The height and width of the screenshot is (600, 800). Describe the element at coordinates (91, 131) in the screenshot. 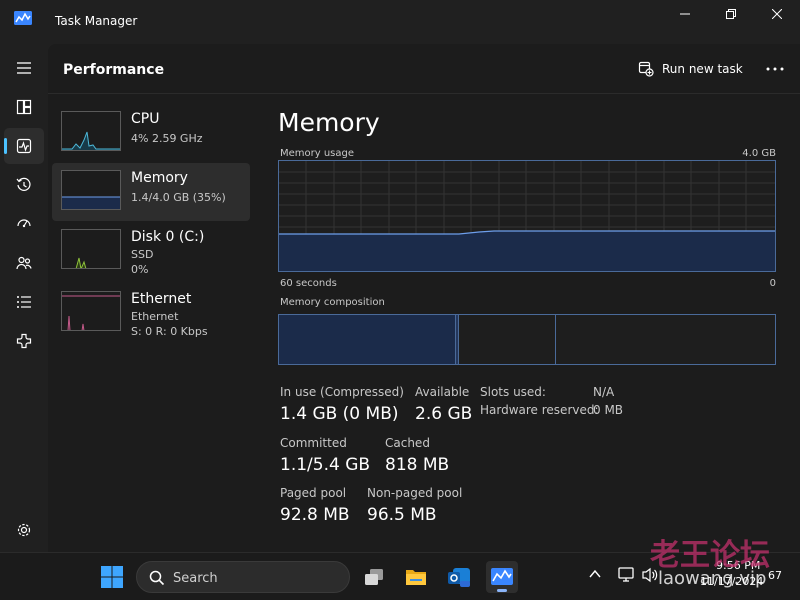

I see `cpu-thumbnail-graph` at that location.